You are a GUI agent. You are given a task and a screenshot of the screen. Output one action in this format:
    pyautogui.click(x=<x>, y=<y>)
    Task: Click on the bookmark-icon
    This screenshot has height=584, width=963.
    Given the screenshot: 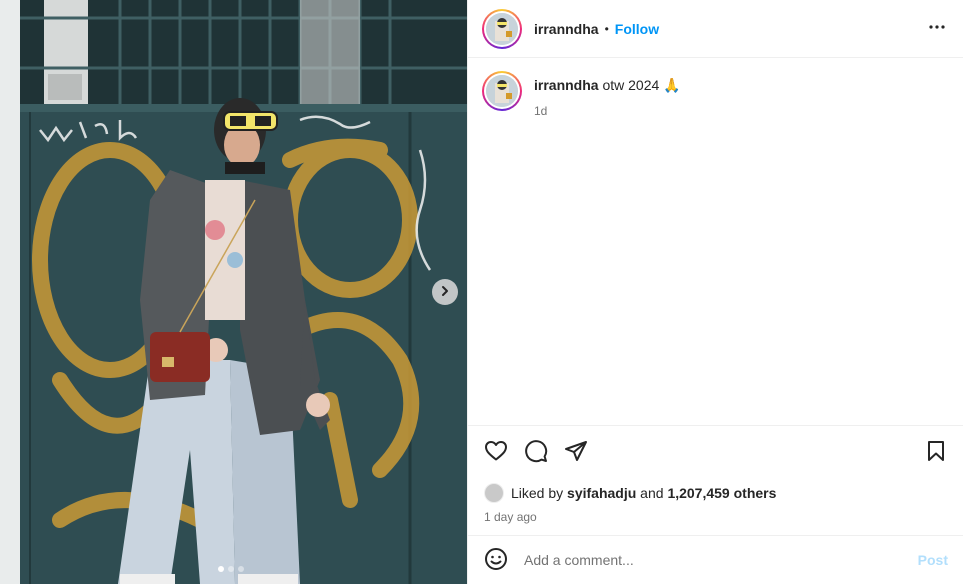 What is the action you would take?
    pyautogui.click(x=936, y=452)
    